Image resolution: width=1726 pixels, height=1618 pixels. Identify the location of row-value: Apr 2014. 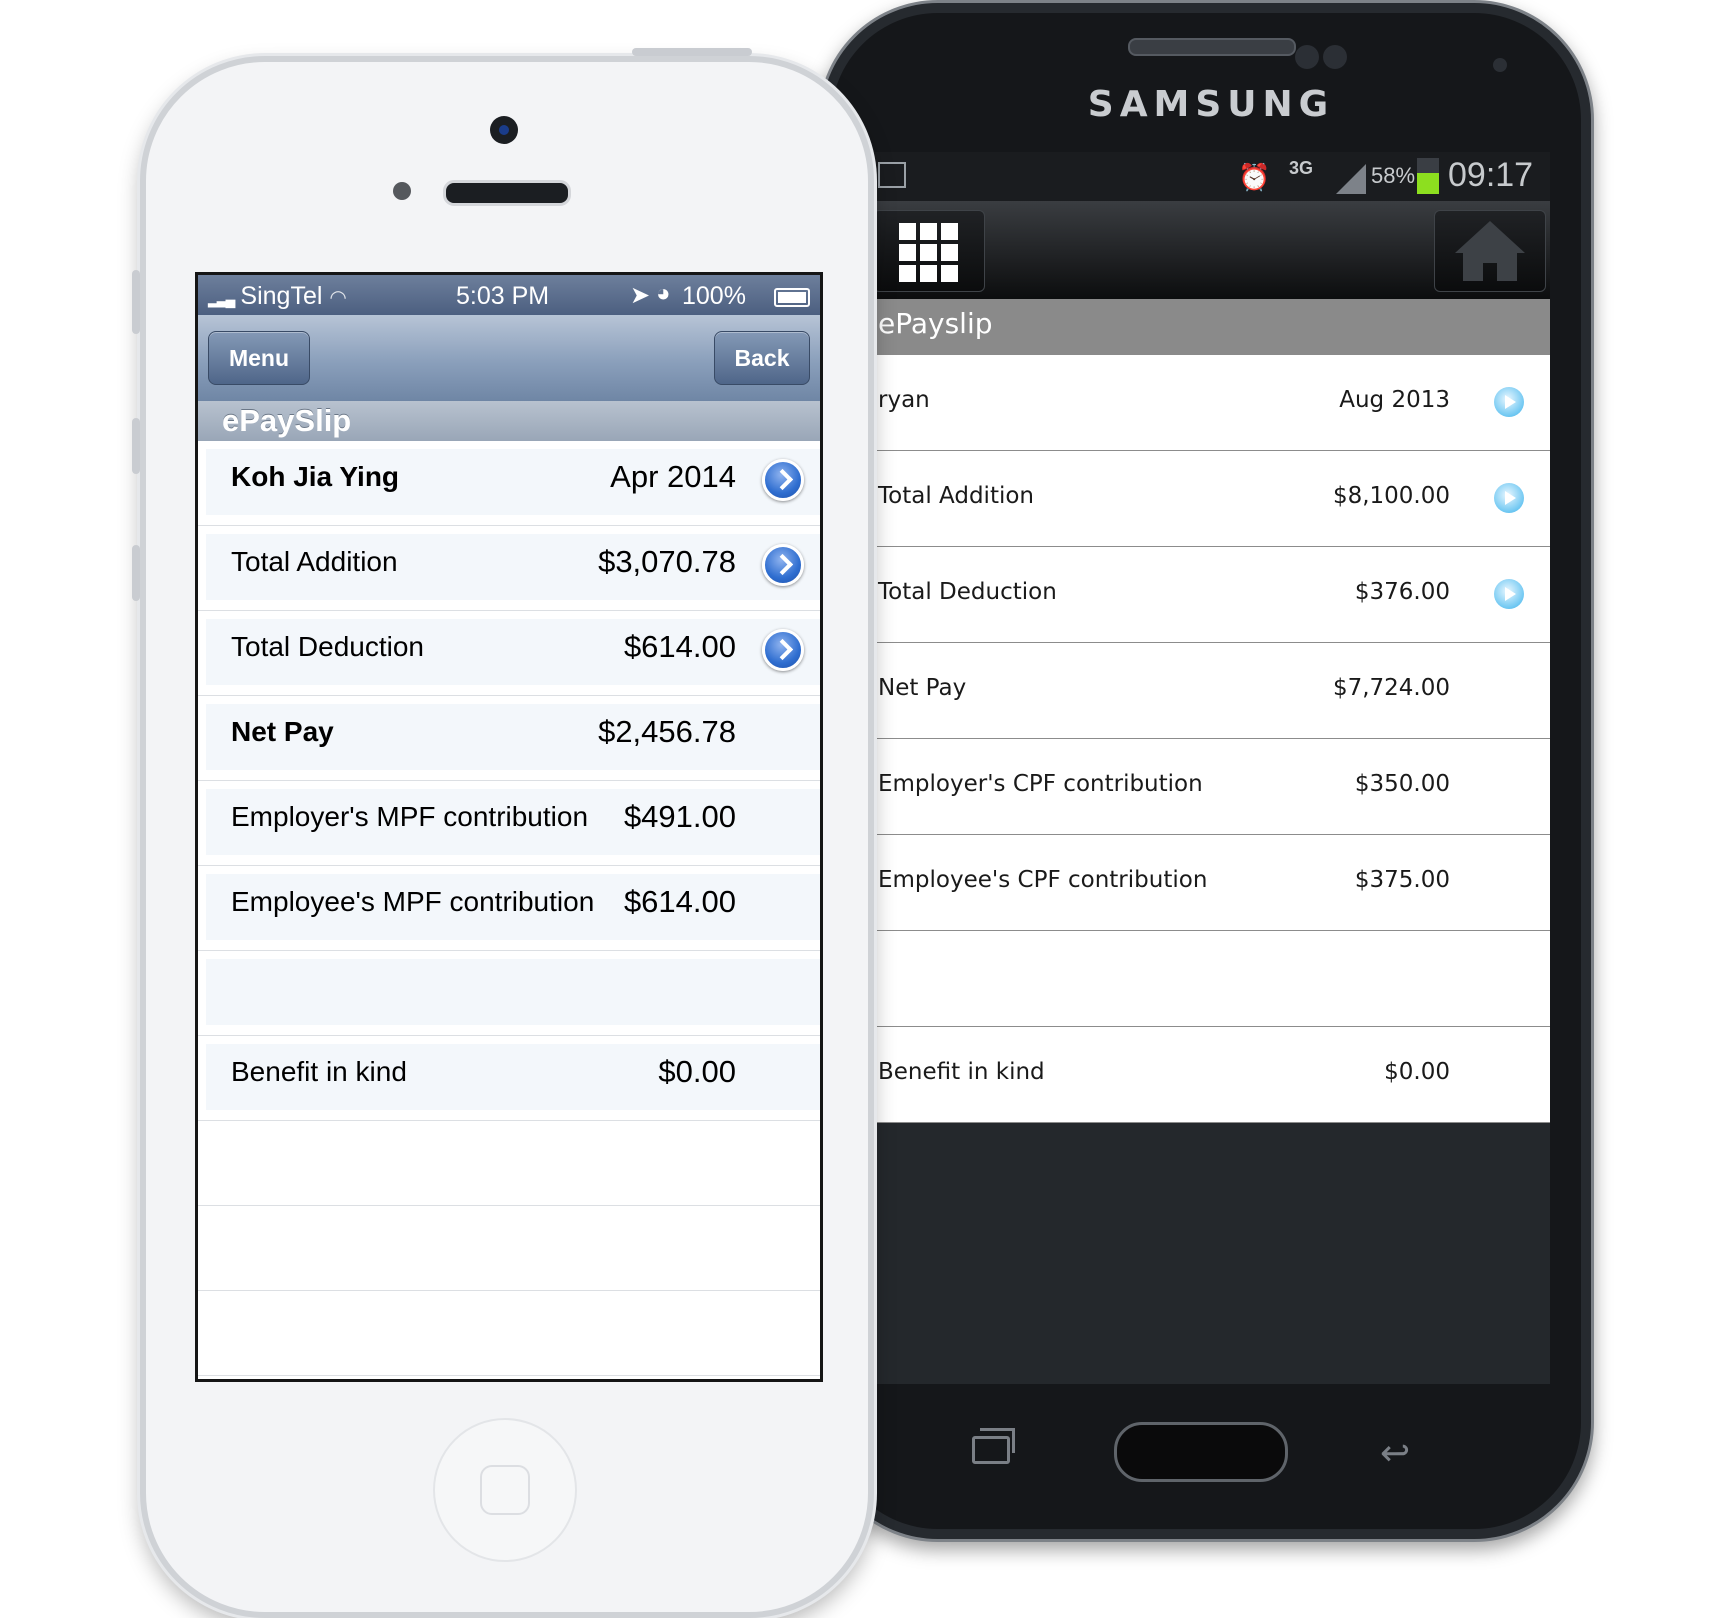
(673, 476).